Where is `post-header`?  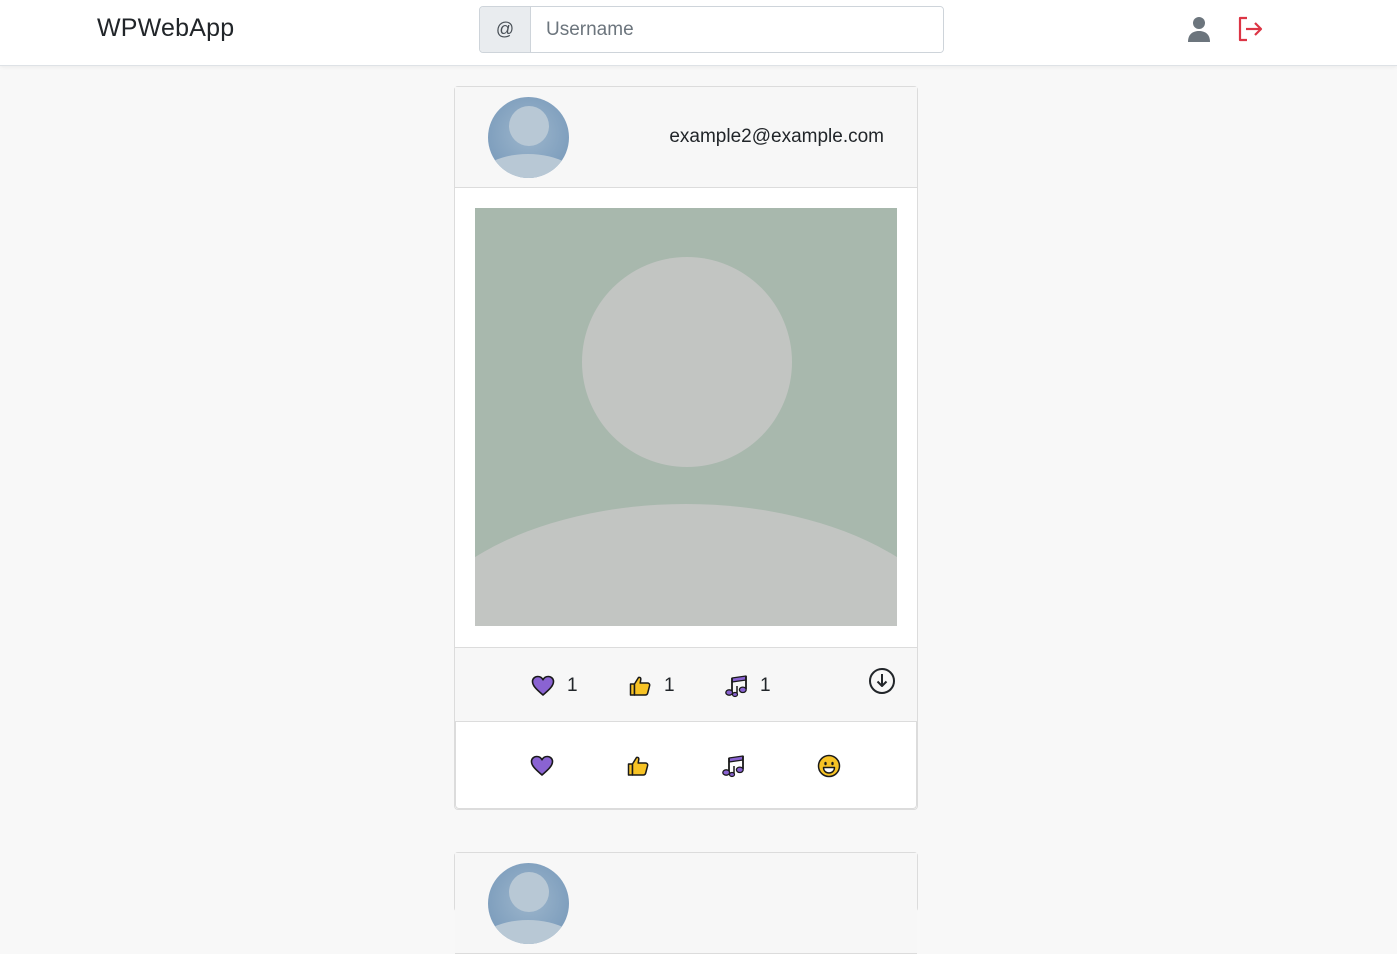 post-header is located at coordinates (686, 903).